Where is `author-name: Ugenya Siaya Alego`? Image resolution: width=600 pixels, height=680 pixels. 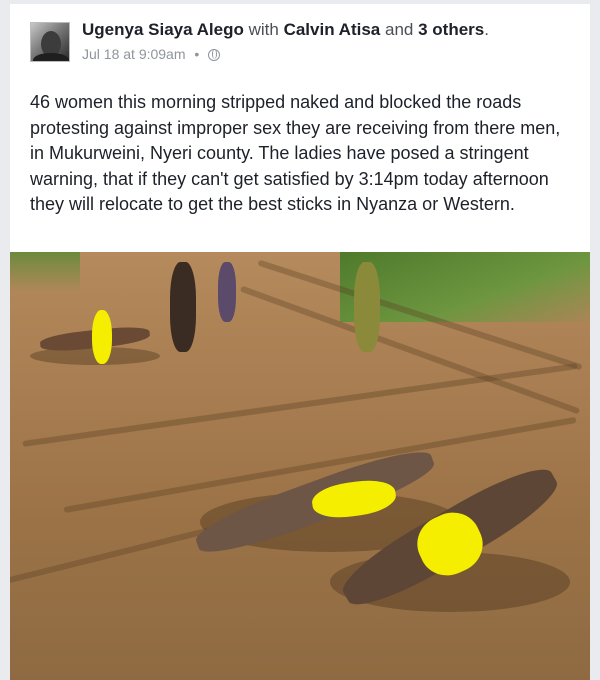 author-name: Ugenya Siaya Alego is located at coordinates (163, 29).